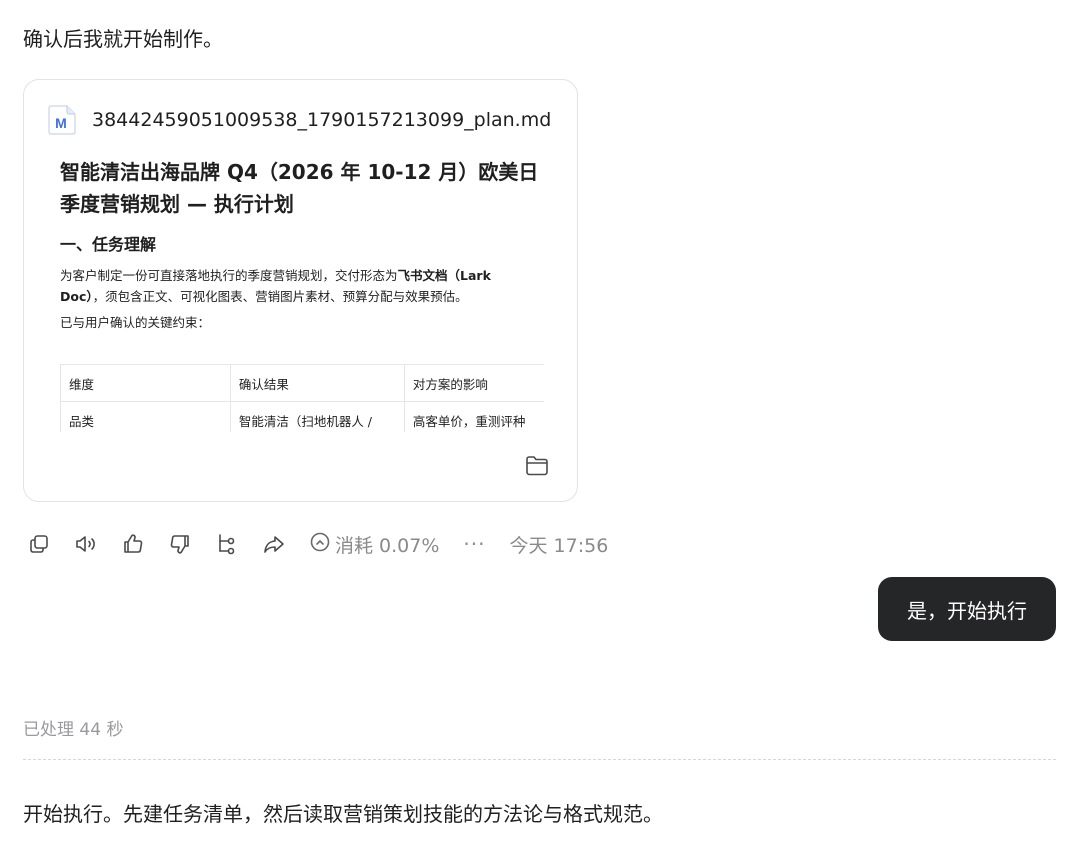 The height and width of the screenshot is (854, 1080). What do you see at coordinates (317, 383) in the screenshot?
I see `table-header-cell: 确认结果` at bounding box center [317, 383].